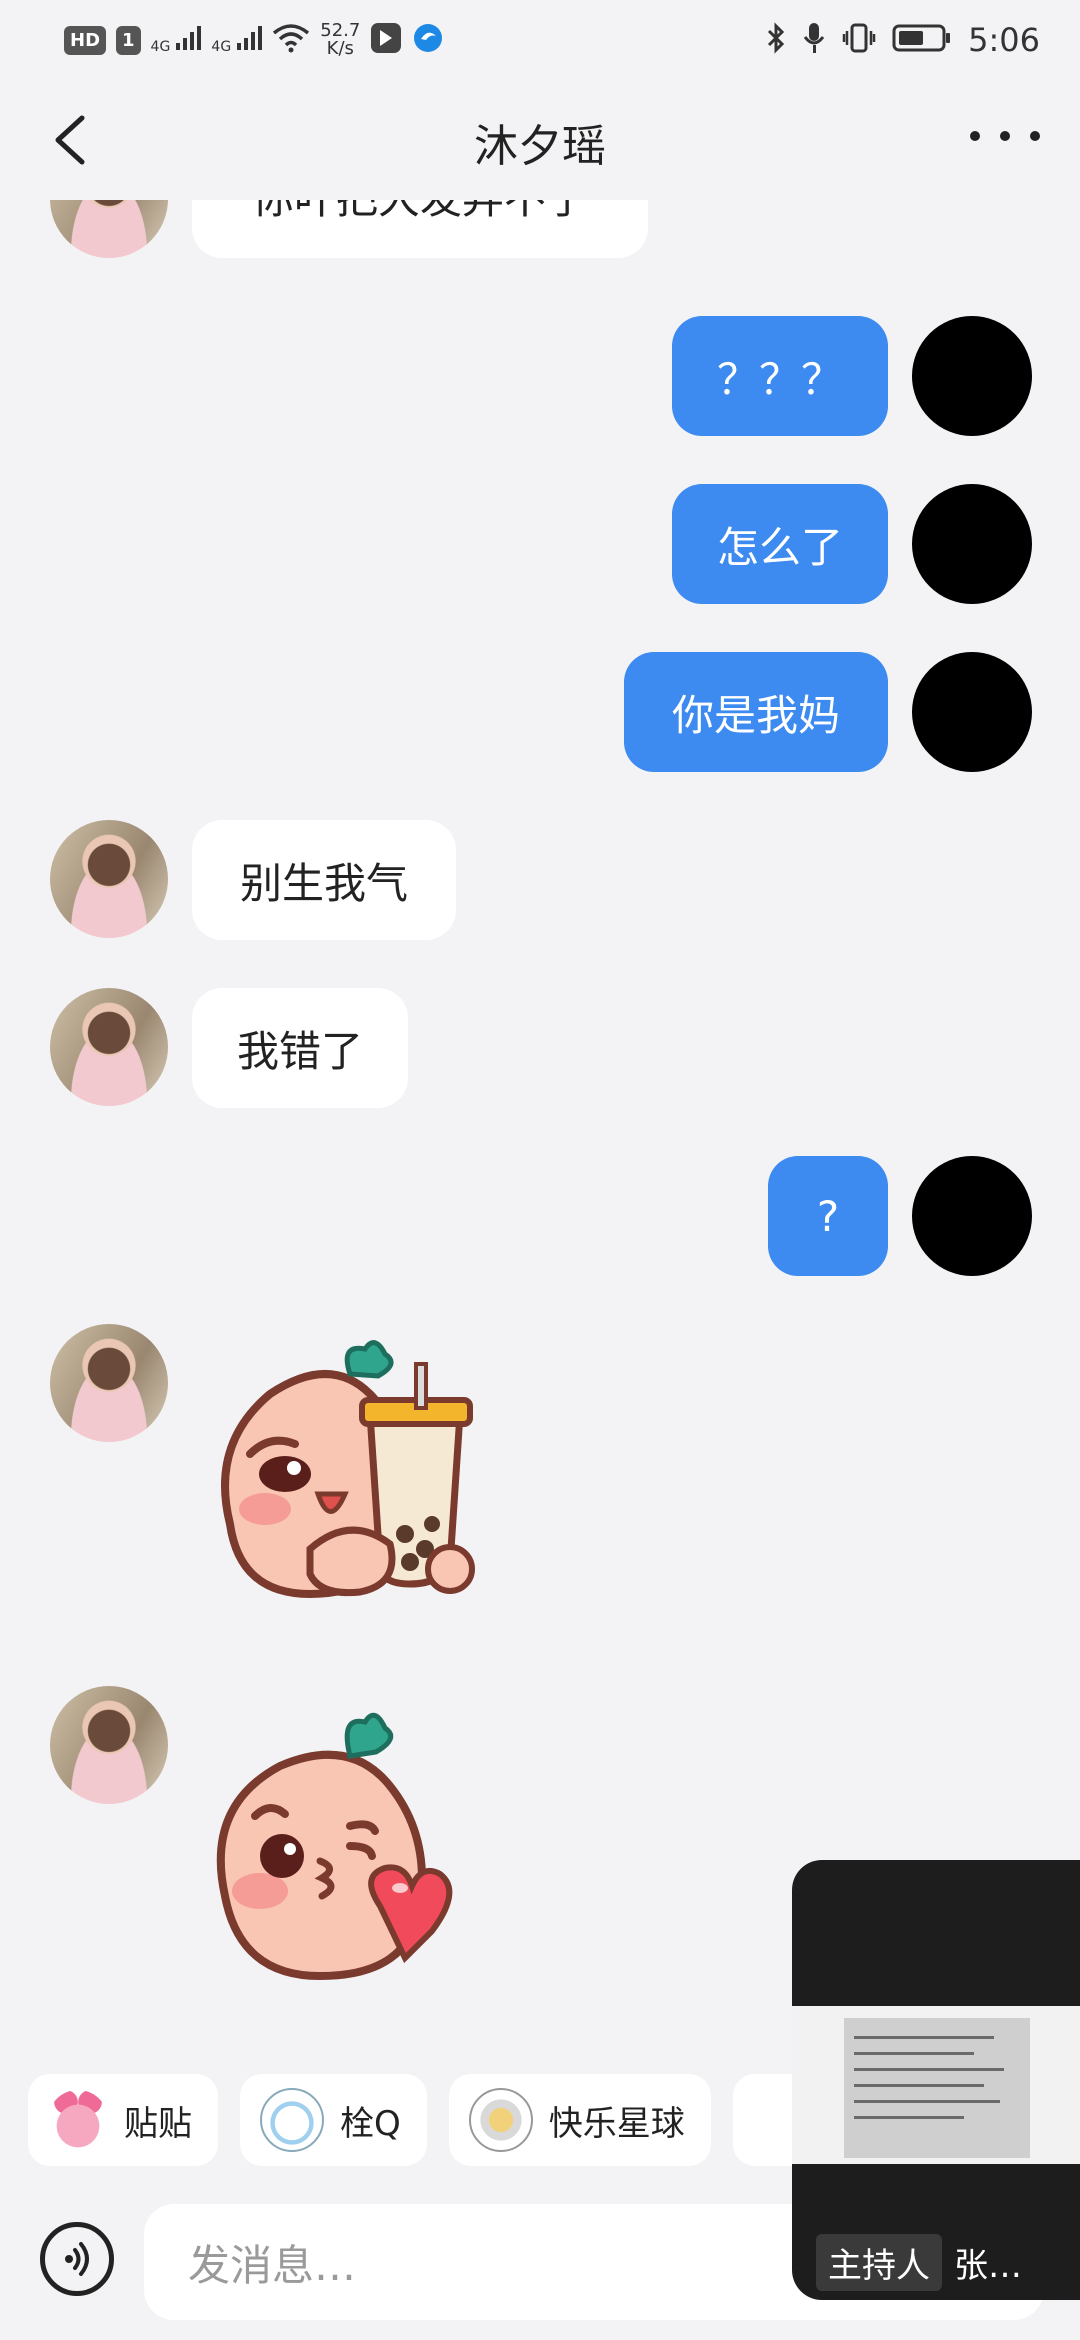 Image resolution: width=1080 pixels, height=2340 pixels. I want to click on app-notification-icon, so click(386, 40).